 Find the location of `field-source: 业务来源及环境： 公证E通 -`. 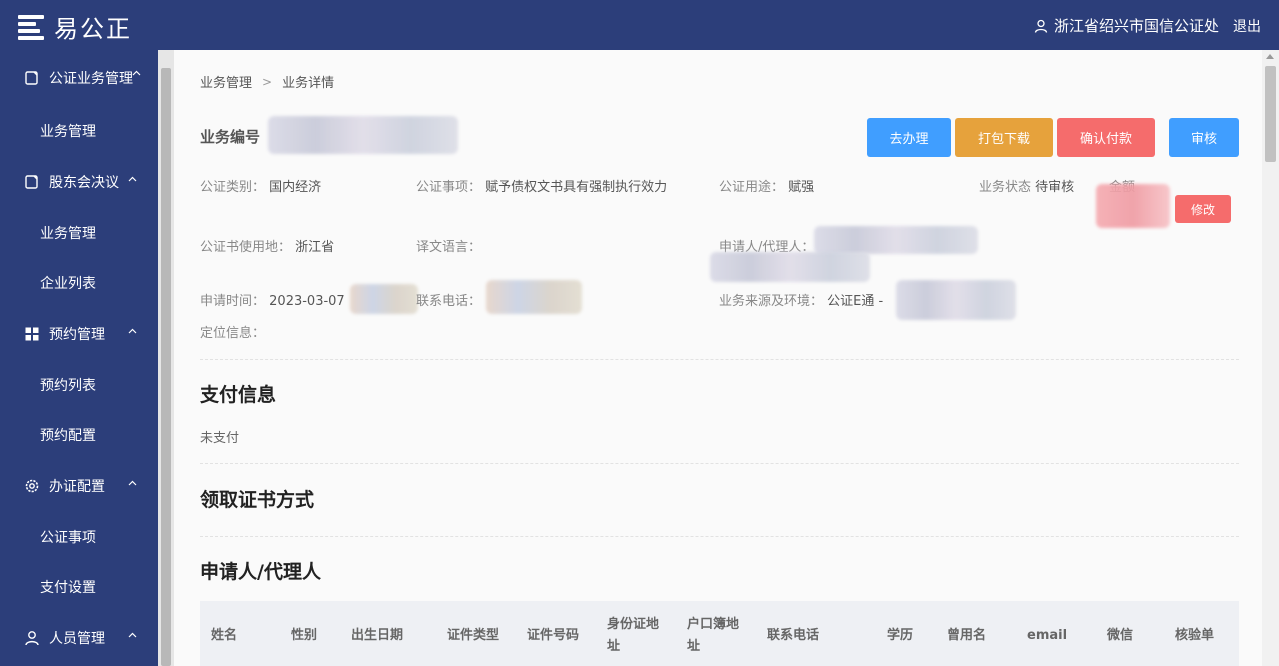

field-source: 业务来源及环境： 公证E通 - is located at coordinates (801, 299).